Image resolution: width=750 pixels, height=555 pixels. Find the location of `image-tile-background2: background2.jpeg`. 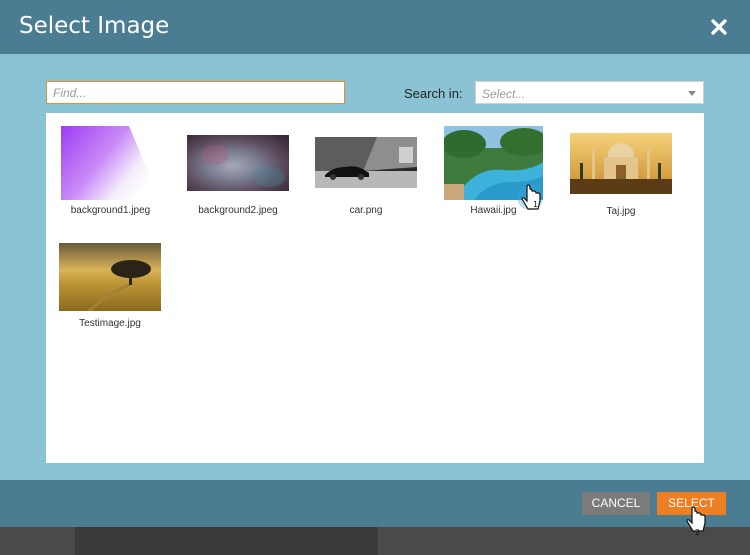

image-tile-background2: background2.jpeg is located at coordinates (238, 176).